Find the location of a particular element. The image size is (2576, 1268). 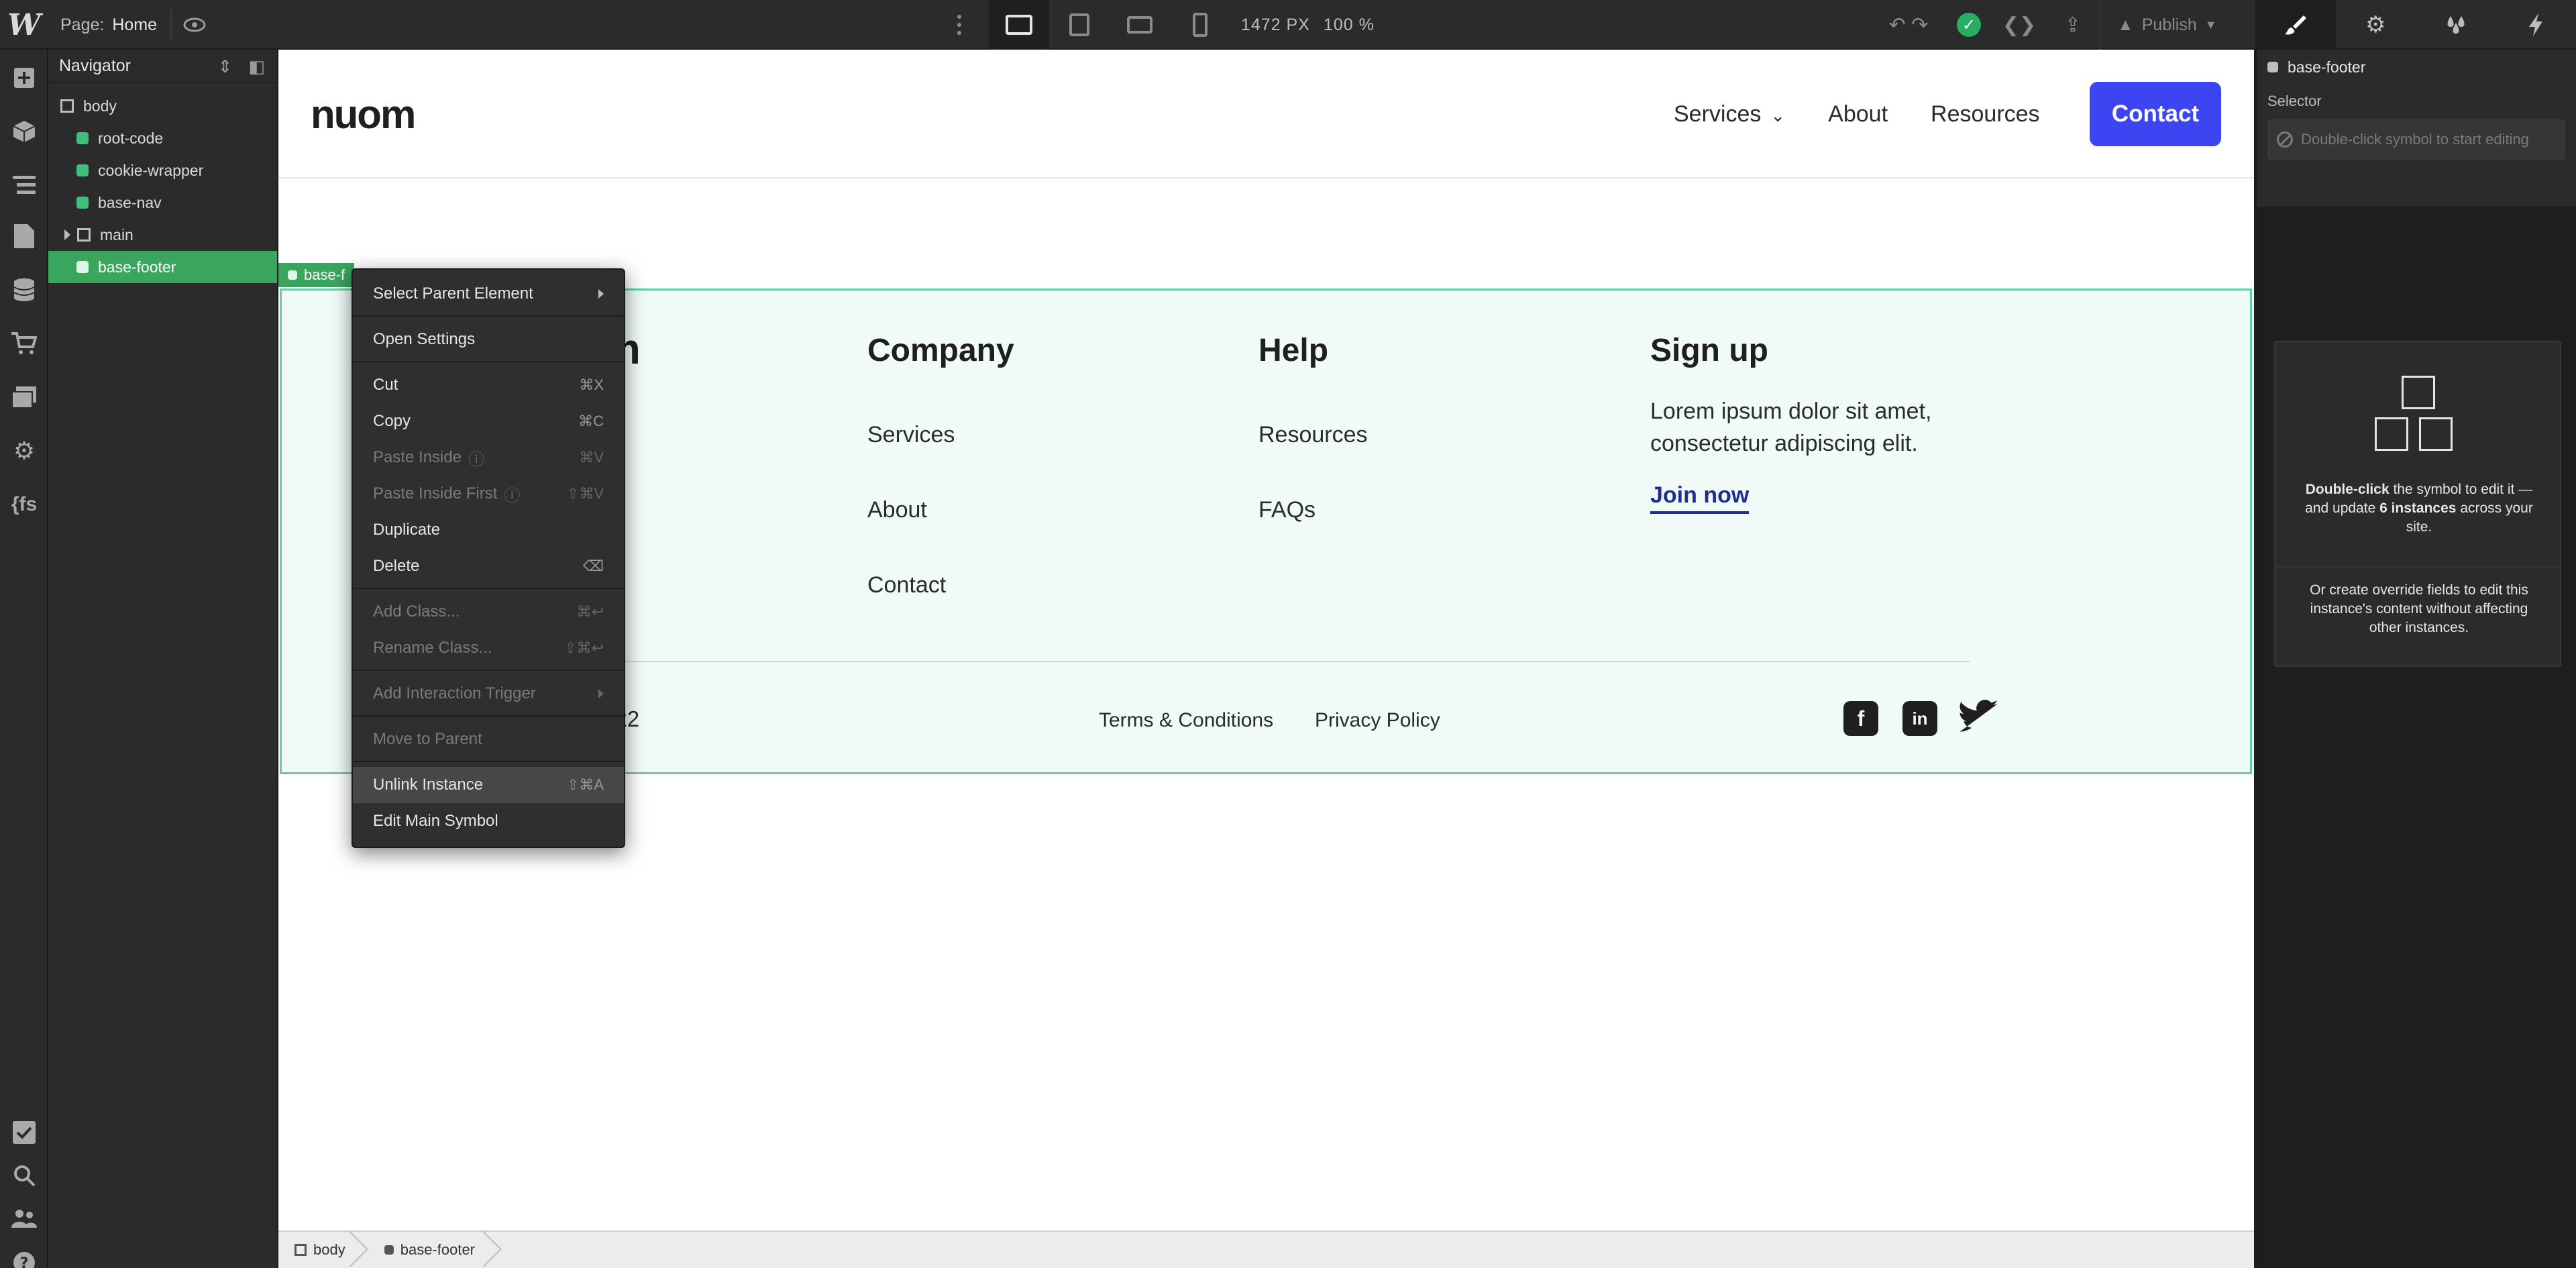

breadcrumb-body: body is located at coordinates (320, 1249).